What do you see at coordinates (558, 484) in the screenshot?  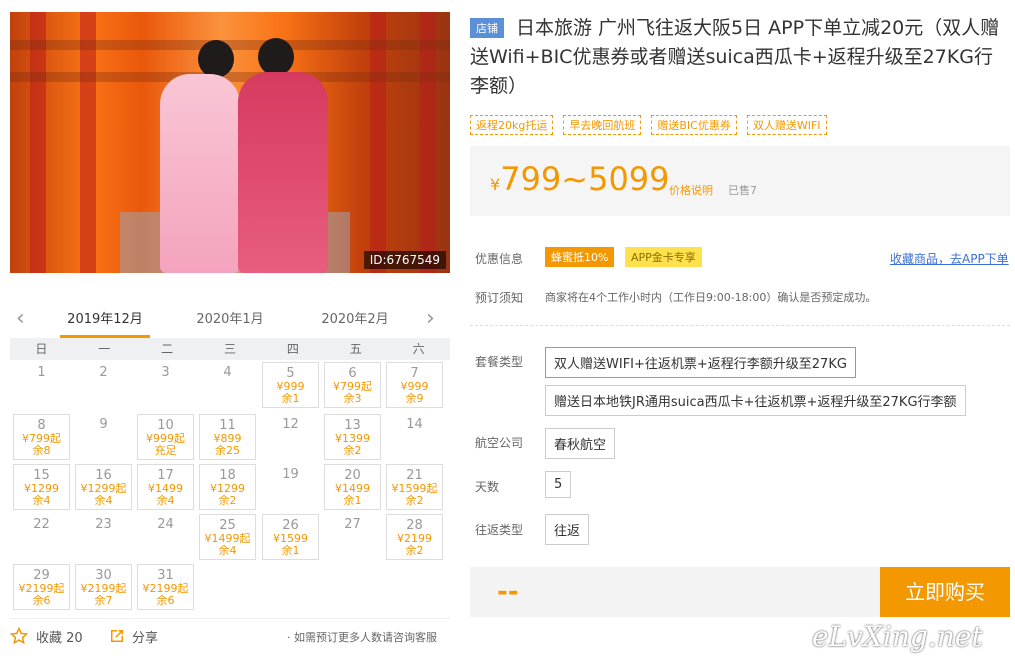 I see `days-option: 5` at bounding box center [558, 484].